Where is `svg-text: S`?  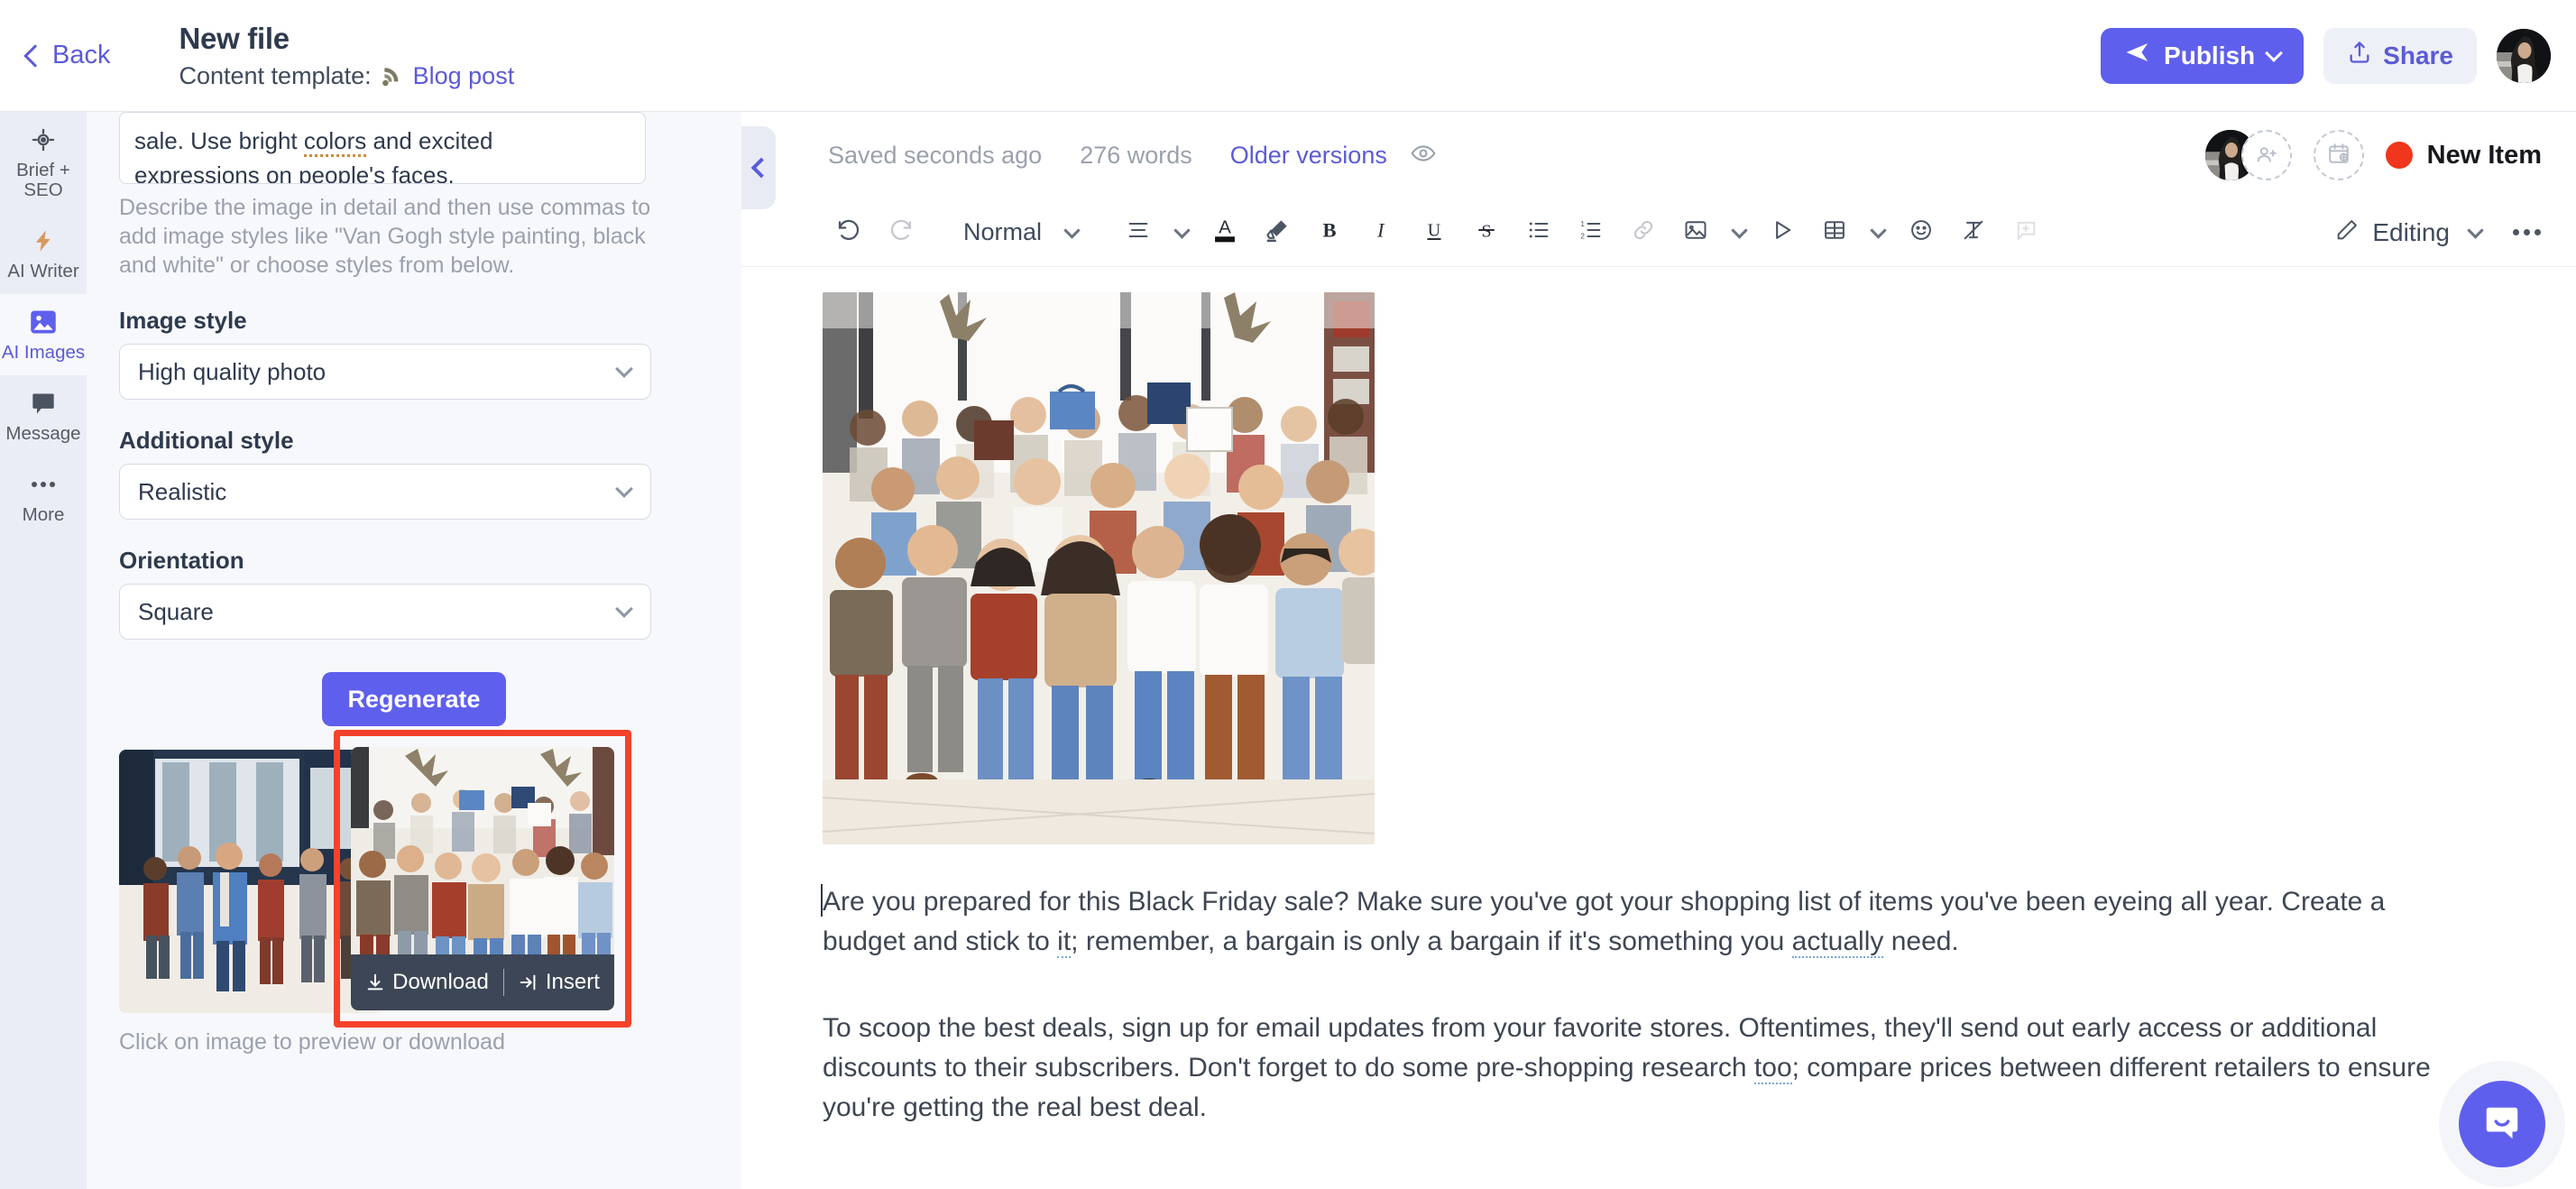 svg-text: S is located at coordinates (1486, 232).